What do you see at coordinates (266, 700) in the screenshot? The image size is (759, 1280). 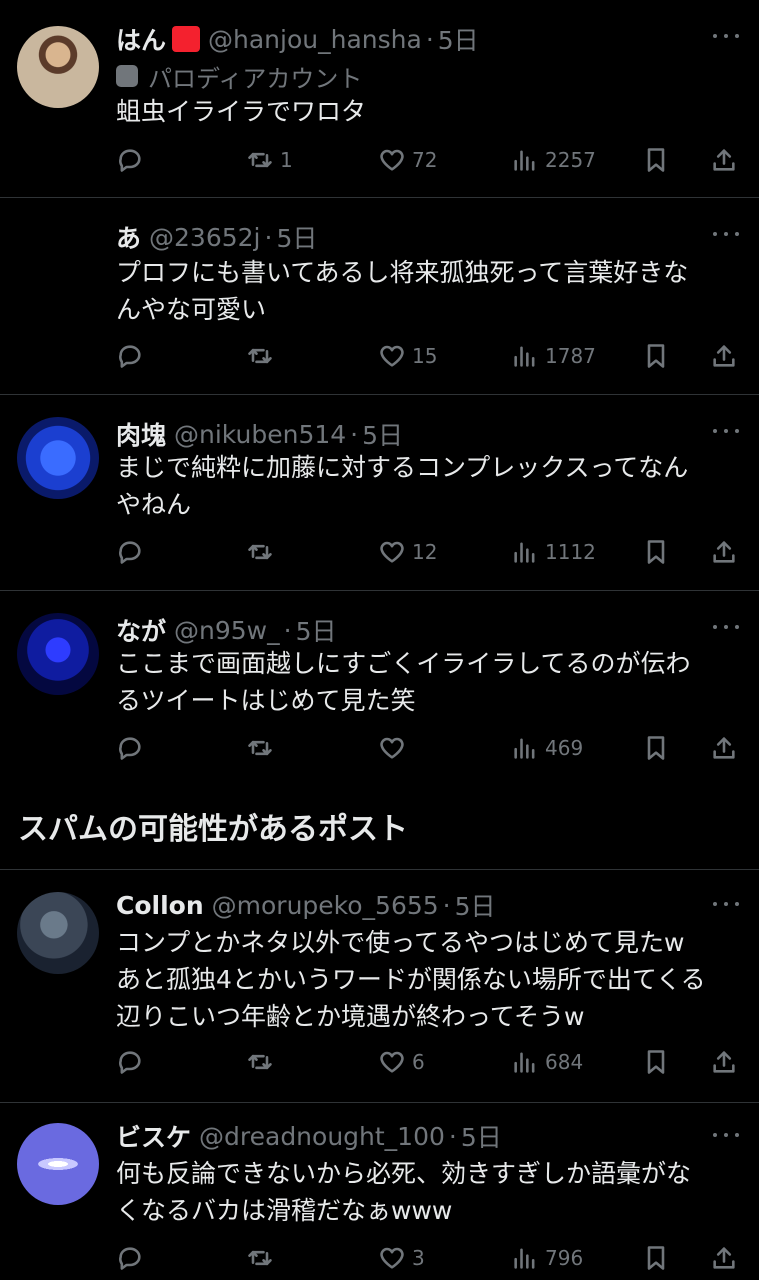 I see `tweet-line: るツイートはじめて見た笑` at bounding box center [266, 700].